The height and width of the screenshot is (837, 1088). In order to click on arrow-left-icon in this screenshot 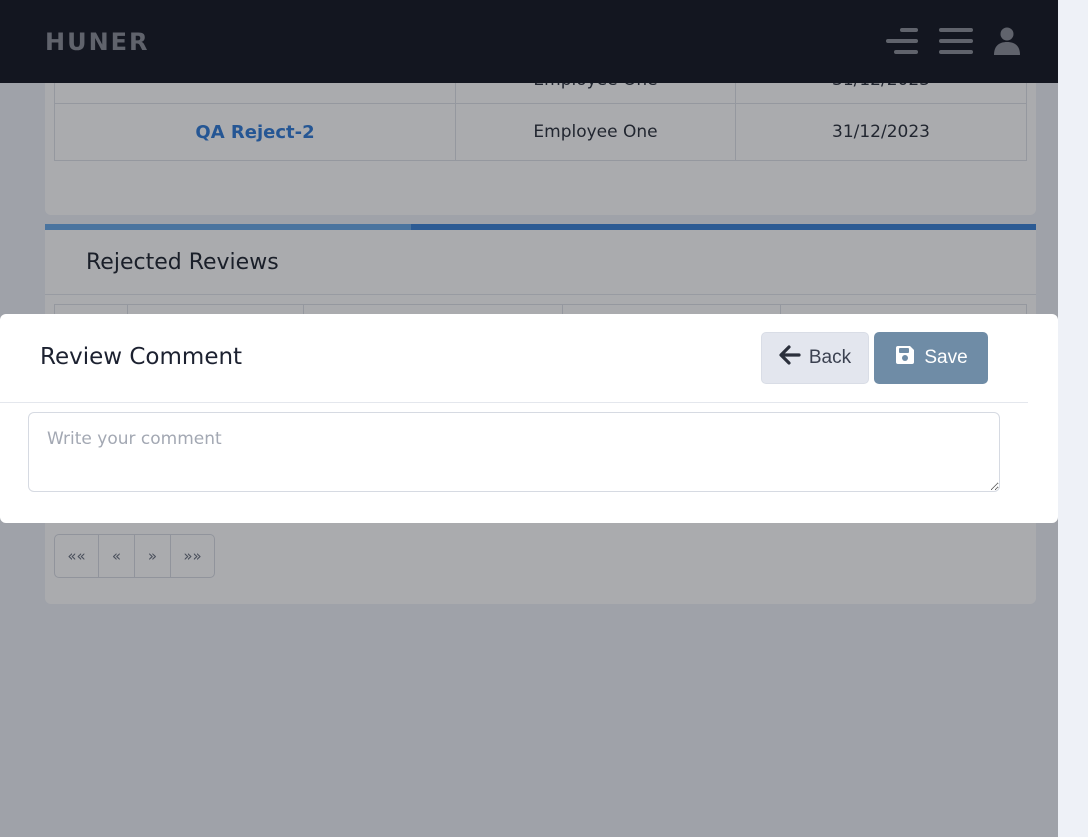, I will do `click(790, 358)`.